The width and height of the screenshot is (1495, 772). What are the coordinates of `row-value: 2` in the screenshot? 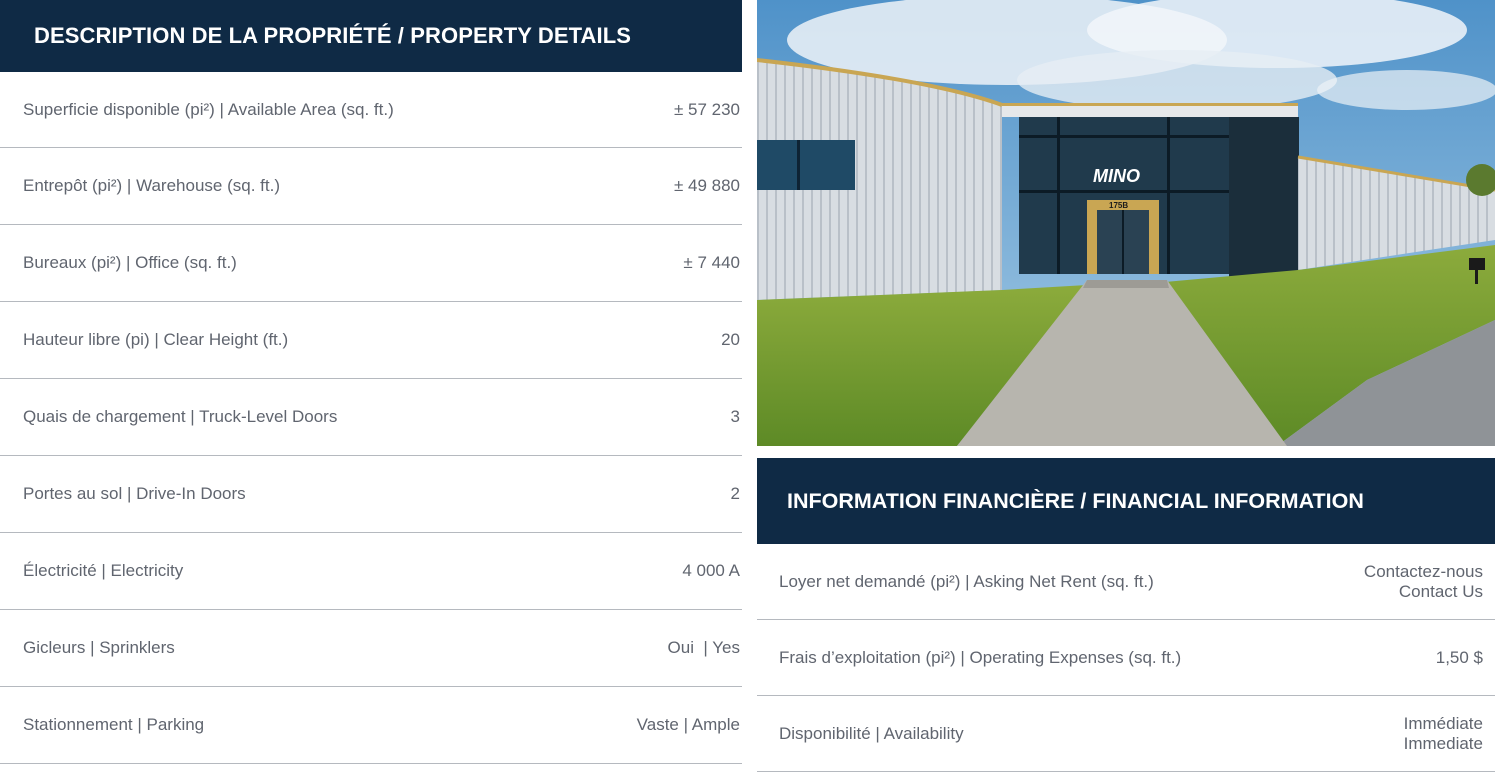 It's located at (735, 493).